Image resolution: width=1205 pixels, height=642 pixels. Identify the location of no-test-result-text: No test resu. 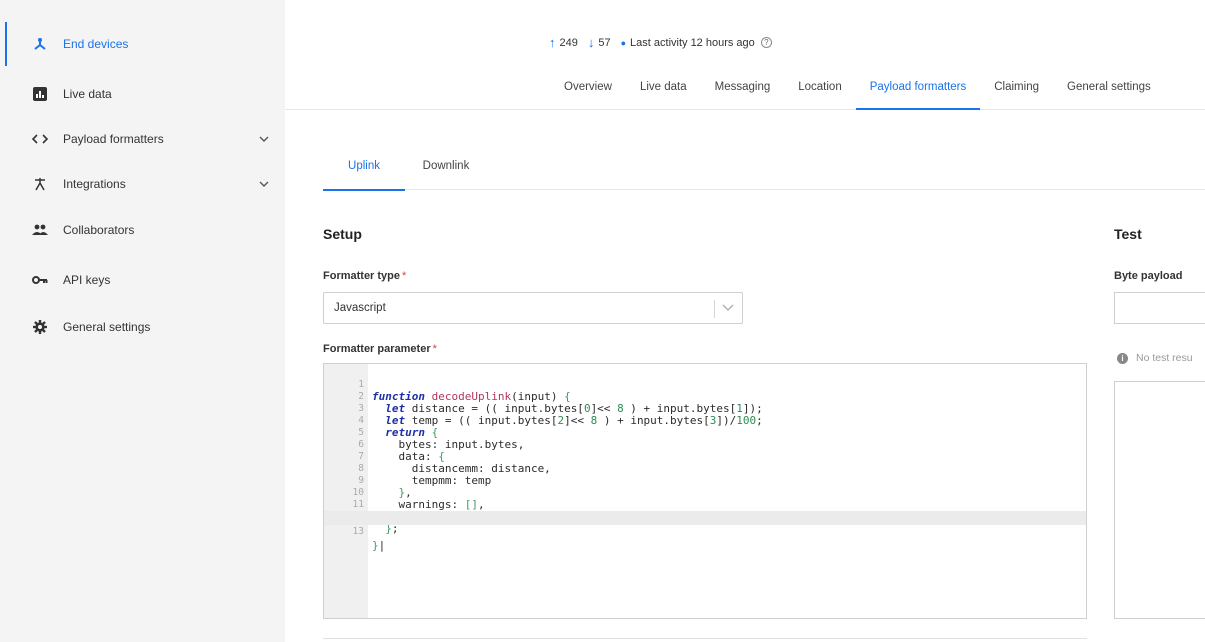
(1164, 358).